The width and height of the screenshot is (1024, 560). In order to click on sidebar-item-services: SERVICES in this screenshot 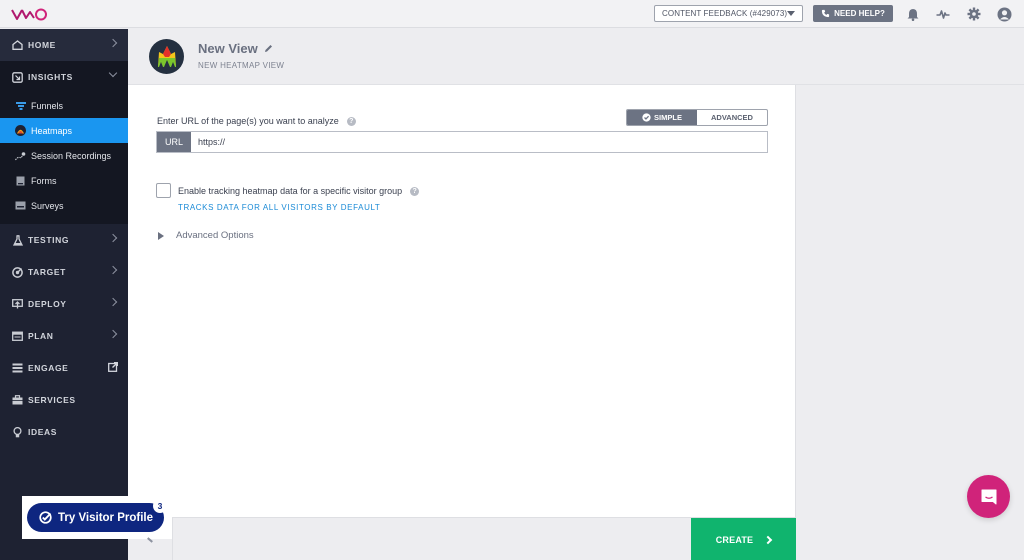, I will do `click(64, 400)`.